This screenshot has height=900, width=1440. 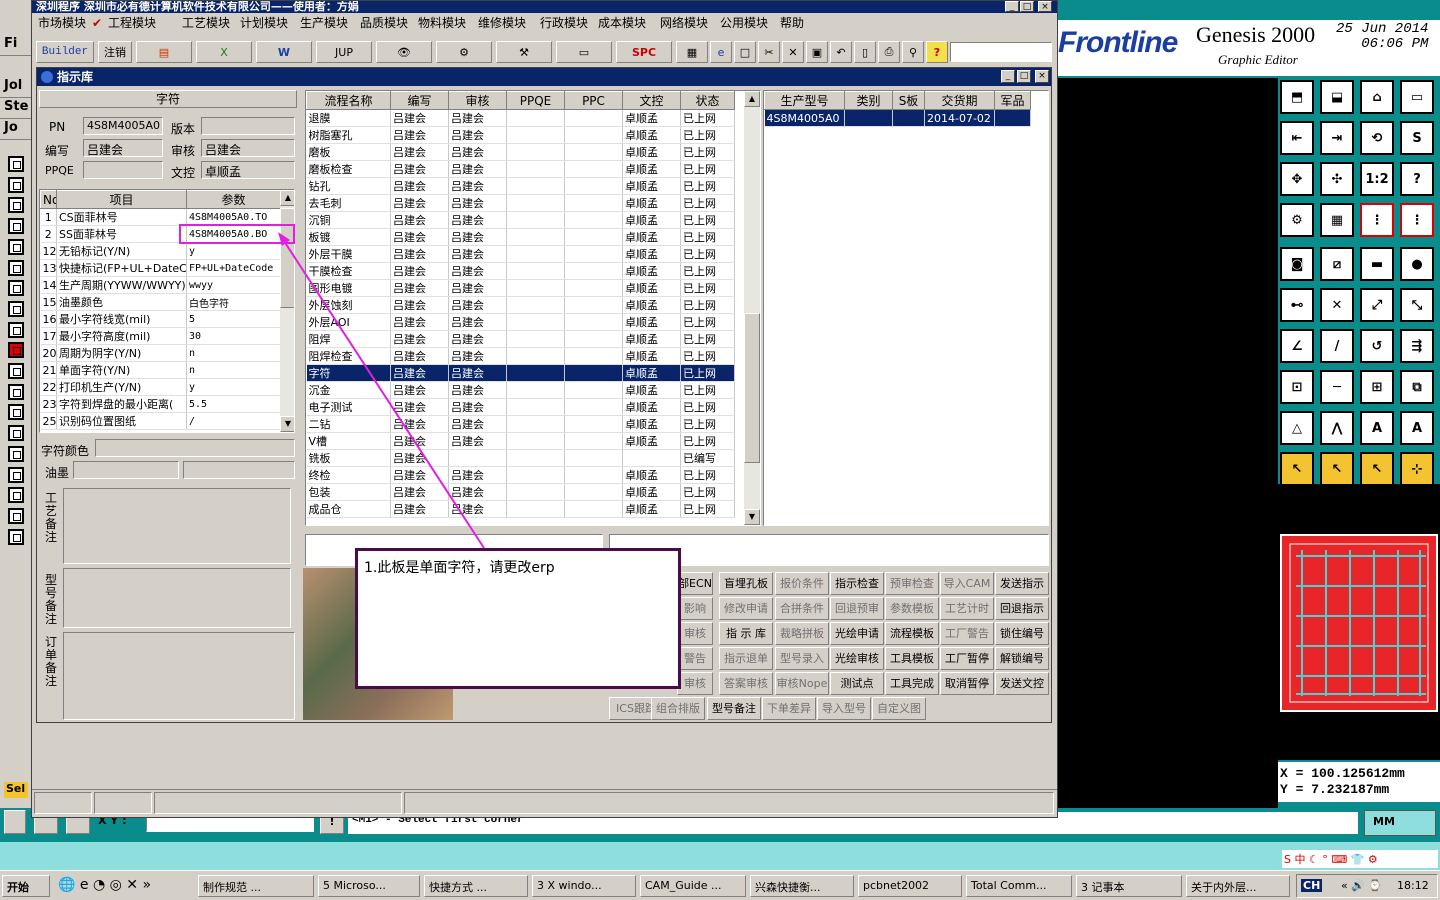 I want to click on save-icon: ▣, so click(x=817, y=52).